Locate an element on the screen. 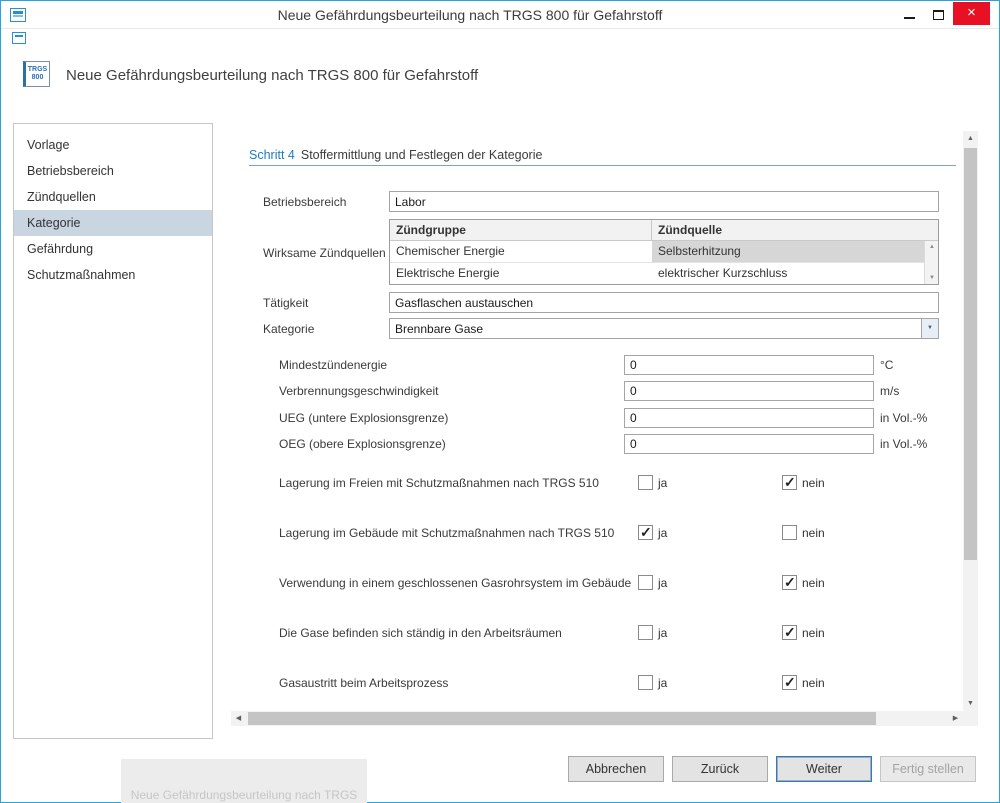  fertig-stellen-button: Fertig stellen is located at coordinates (928, 769).